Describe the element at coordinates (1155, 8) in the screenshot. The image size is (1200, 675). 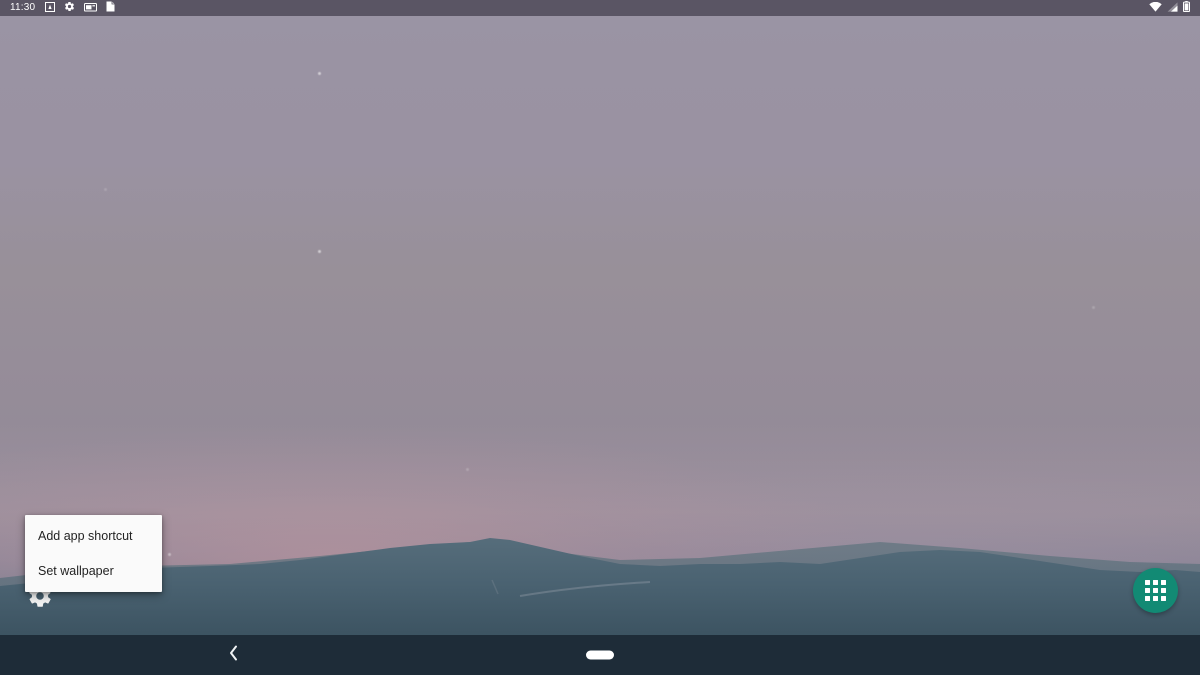
I see `wifi-icon` at that location.